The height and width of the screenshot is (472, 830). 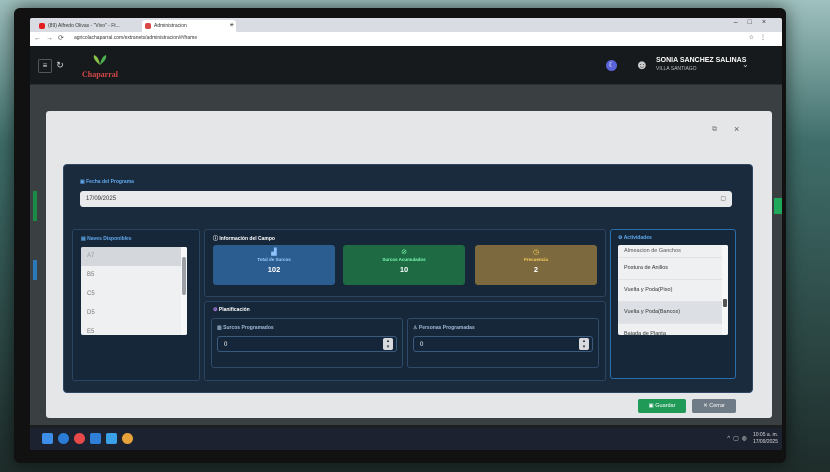 What do you see at coordinates (642, 64) in the screenshot?
I see `user-icon: ☻` at bounding box center [642, 64].